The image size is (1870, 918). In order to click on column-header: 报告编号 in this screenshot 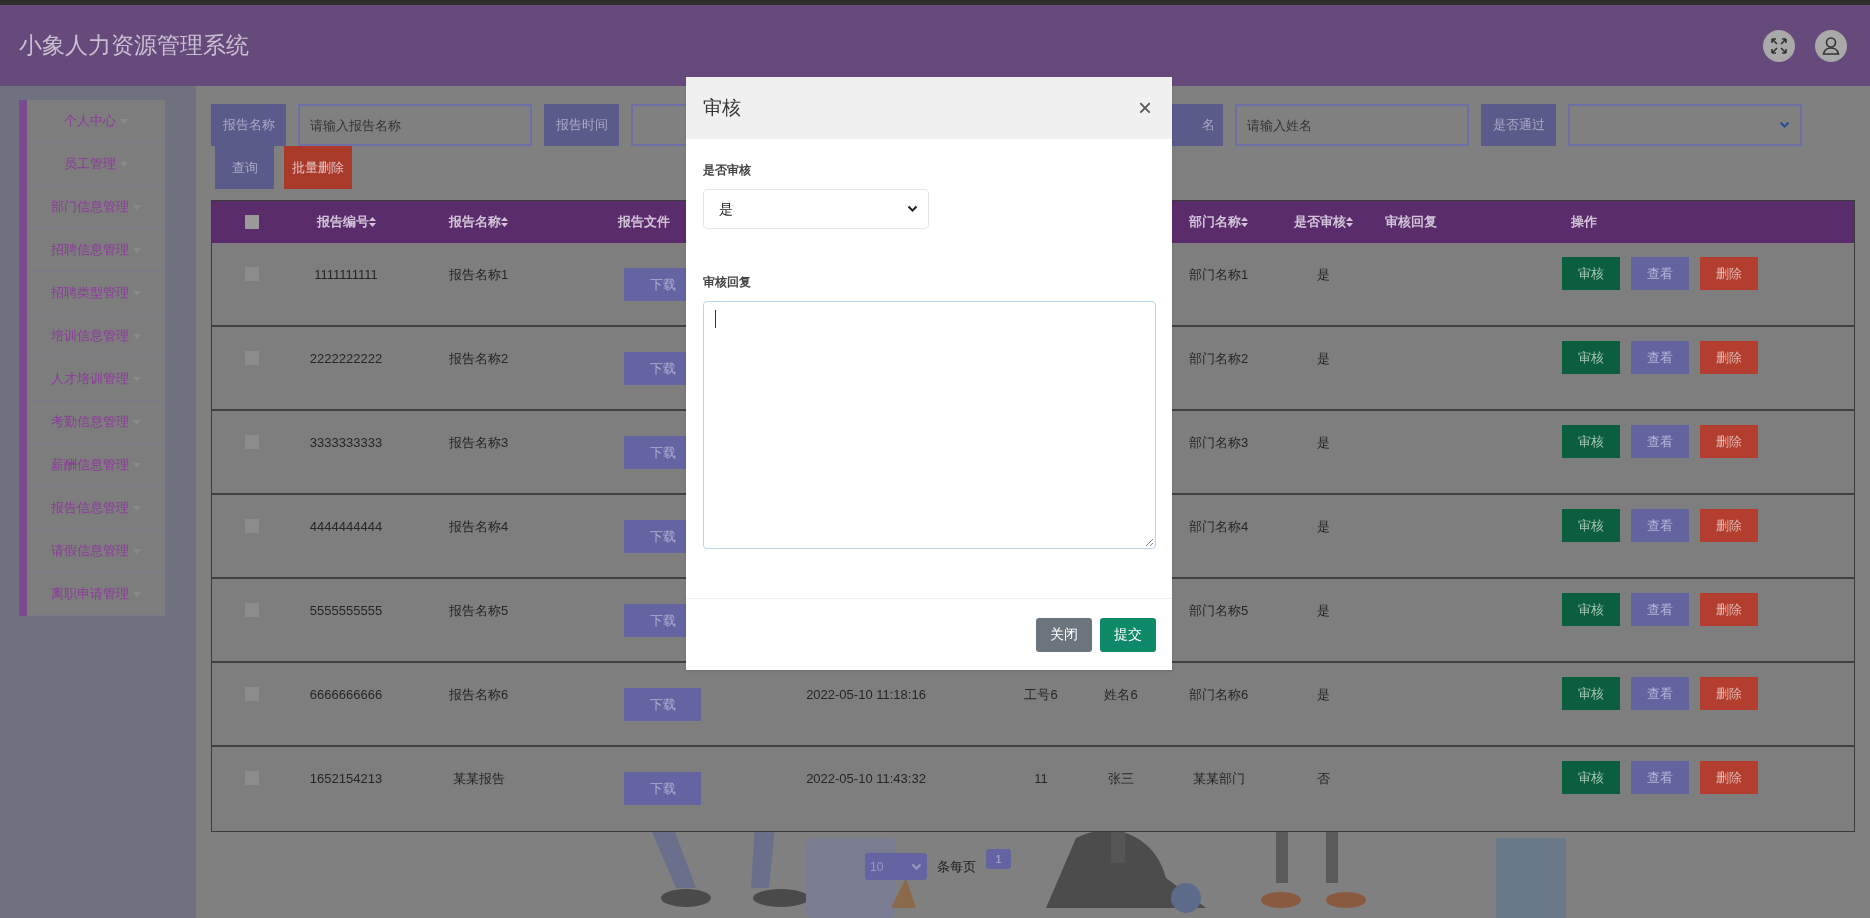, I will do `click(346, 222)`.